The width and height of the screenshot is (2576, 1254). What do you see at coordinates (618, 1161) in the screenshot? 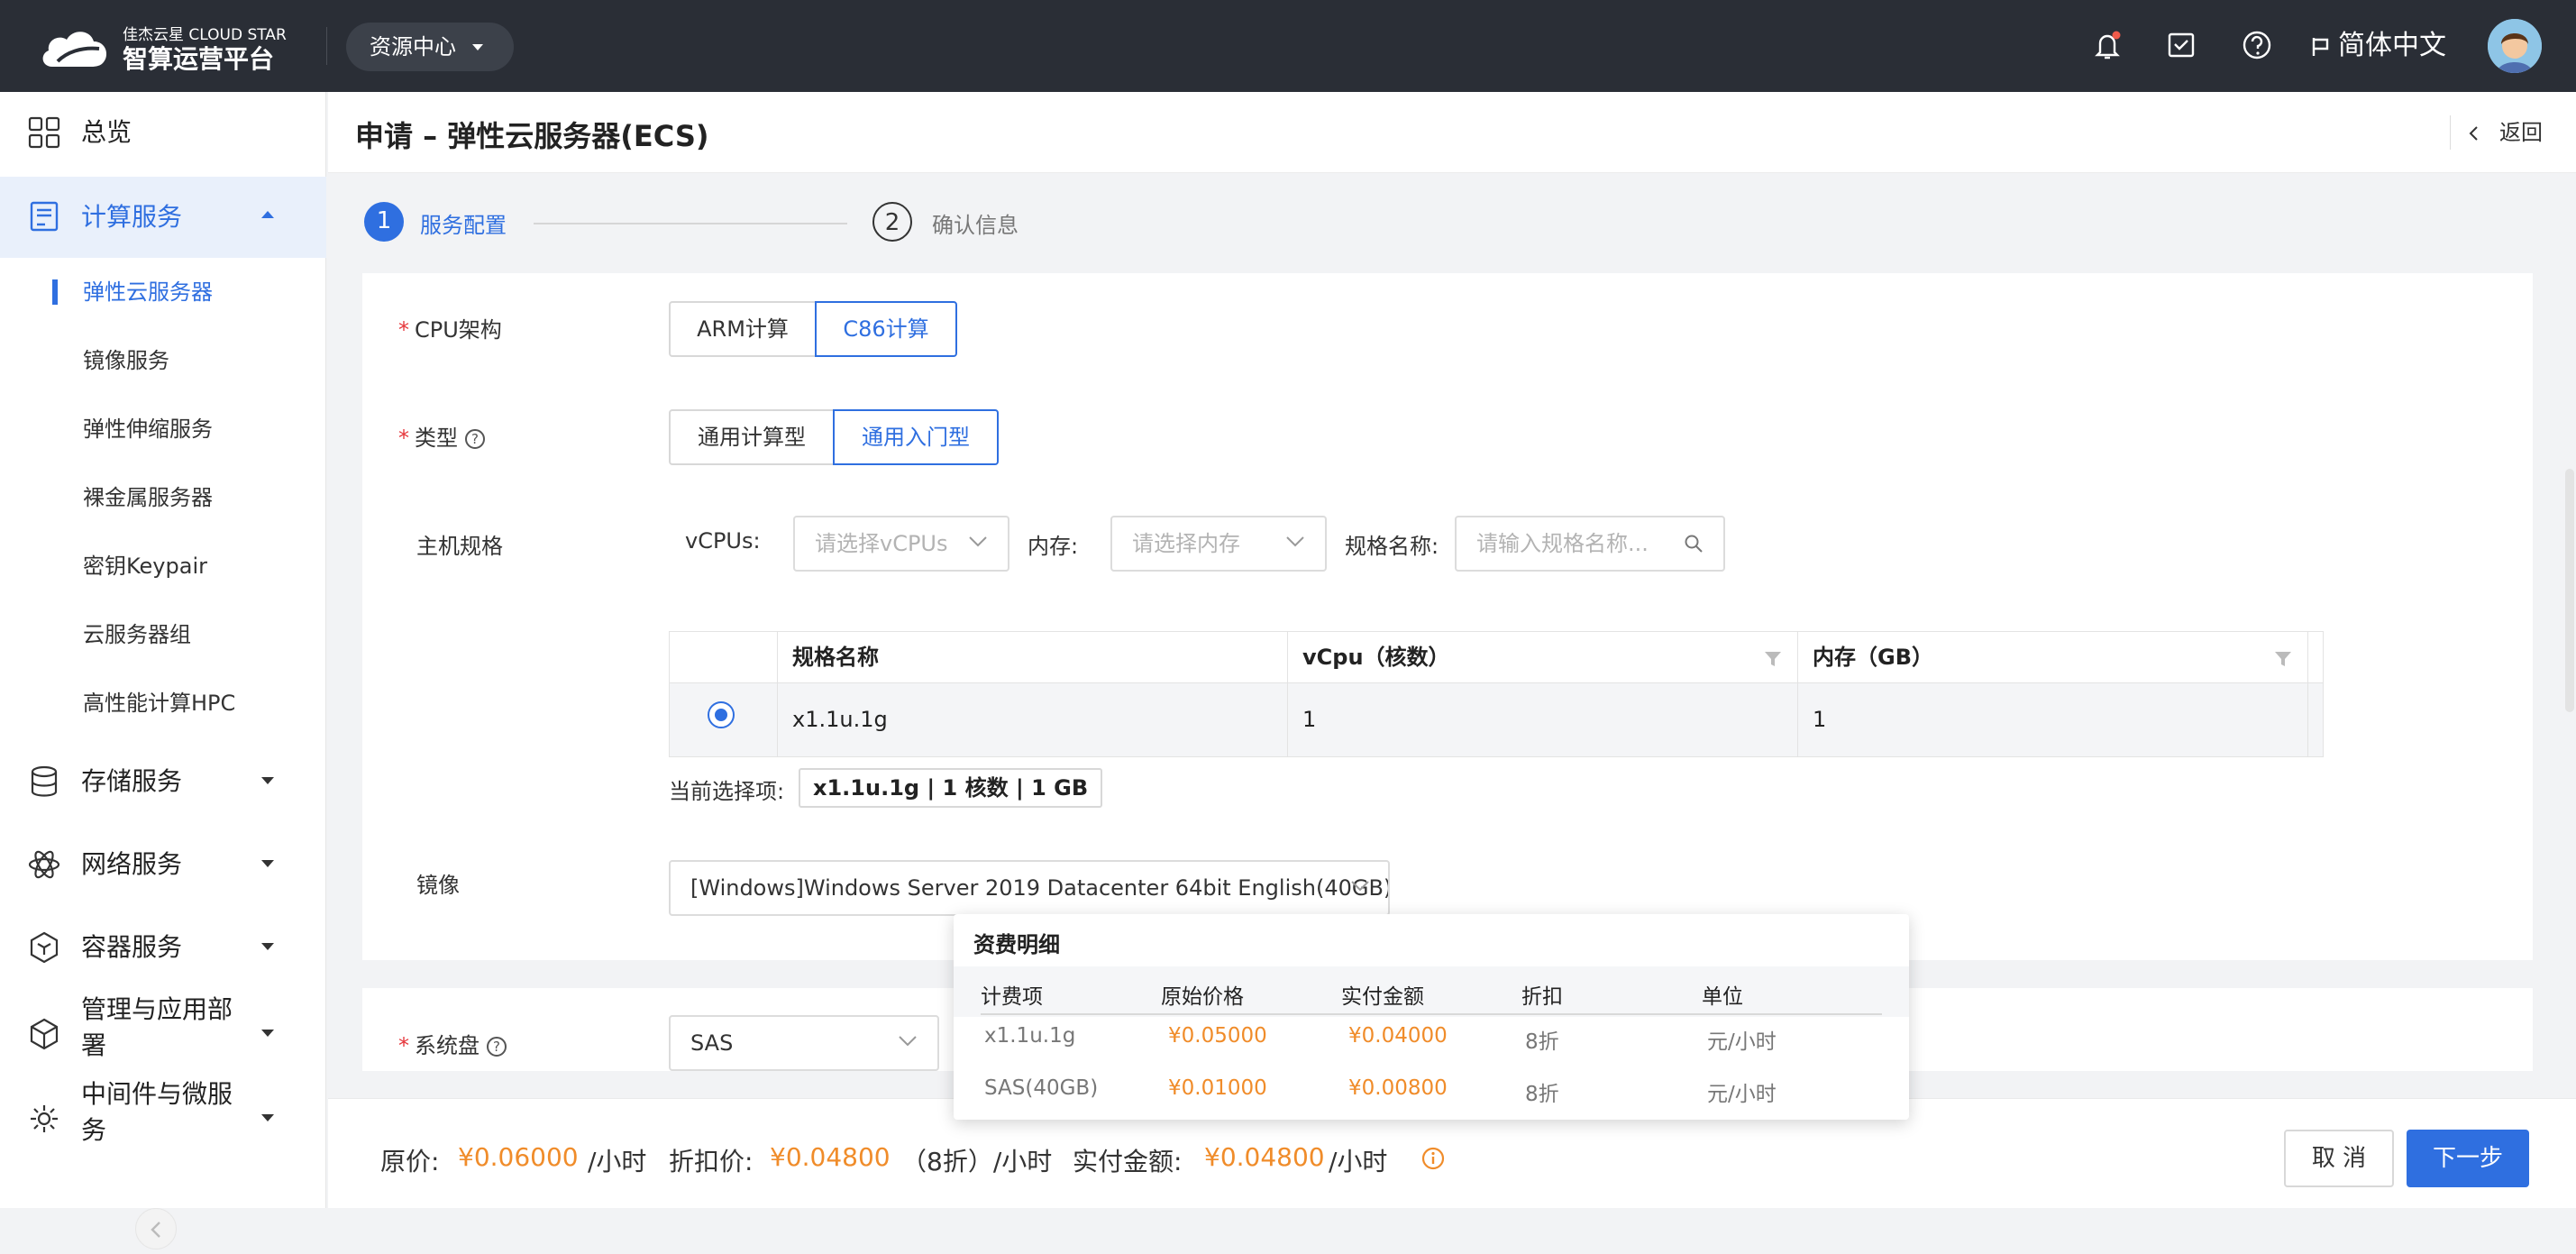
I see `original-price-unit: /小时` at bounding box center [618, 1161].